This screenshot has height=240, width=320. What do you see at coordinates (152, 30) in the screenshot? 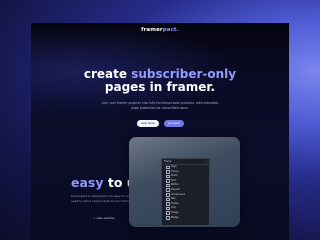
I see `brand-name: framer` at bounding box center [152, 30].